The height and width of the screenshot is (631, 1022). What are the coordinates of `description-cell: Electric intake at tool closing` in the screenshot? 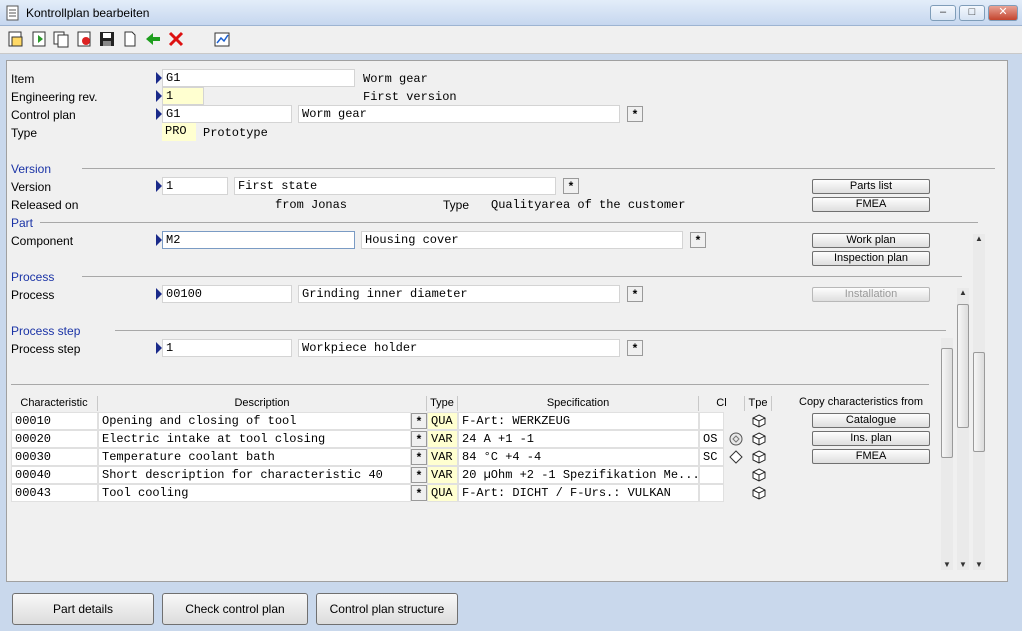 It's located at (254, 439).